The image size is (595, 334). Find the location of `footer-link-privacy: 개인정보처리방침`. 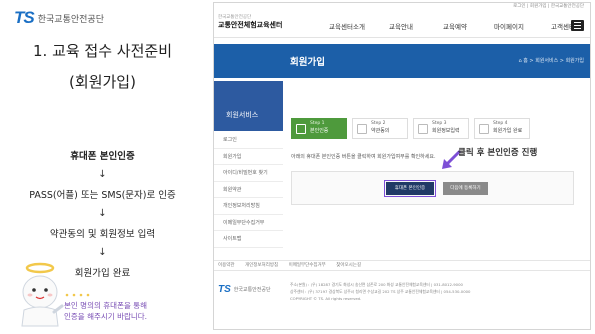

footer-link-privacy: 개인정보처리방침 is located at coordinates (261, 265).